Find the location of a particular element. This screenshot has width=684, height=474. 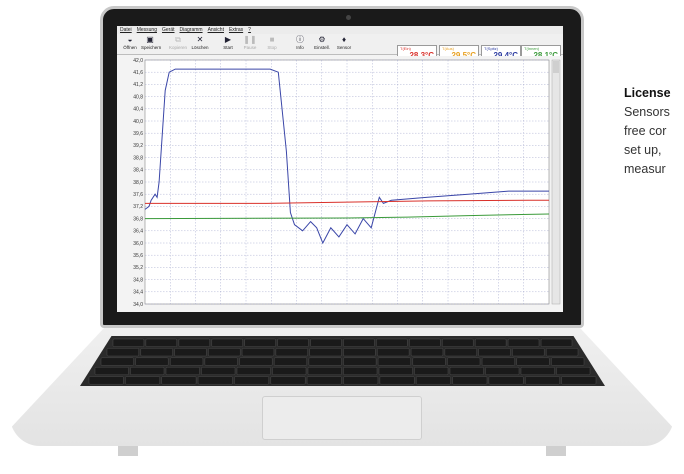

trackpad is located at coordinates (342, 418).